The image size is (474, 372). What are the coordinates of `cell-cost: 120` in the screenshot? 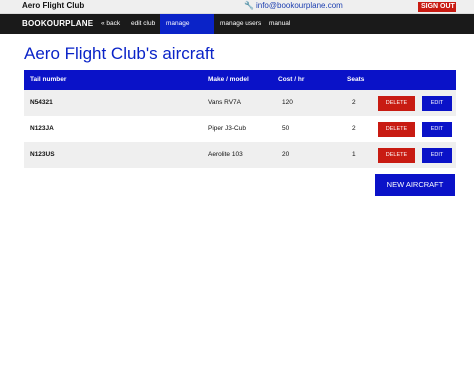 It's located at (287, 102).